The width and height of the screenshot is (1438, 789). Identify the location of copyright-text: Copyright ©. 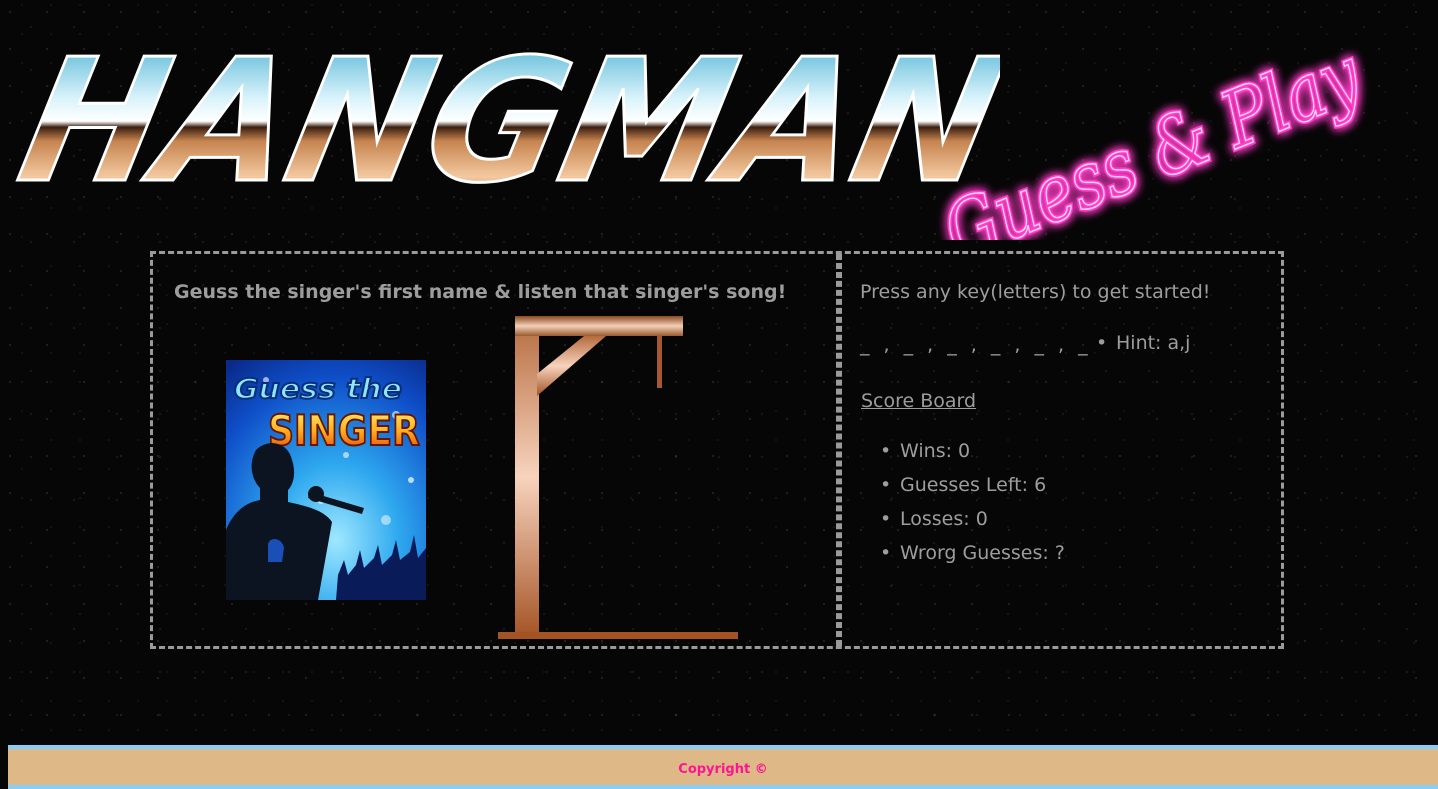
(723, 769).